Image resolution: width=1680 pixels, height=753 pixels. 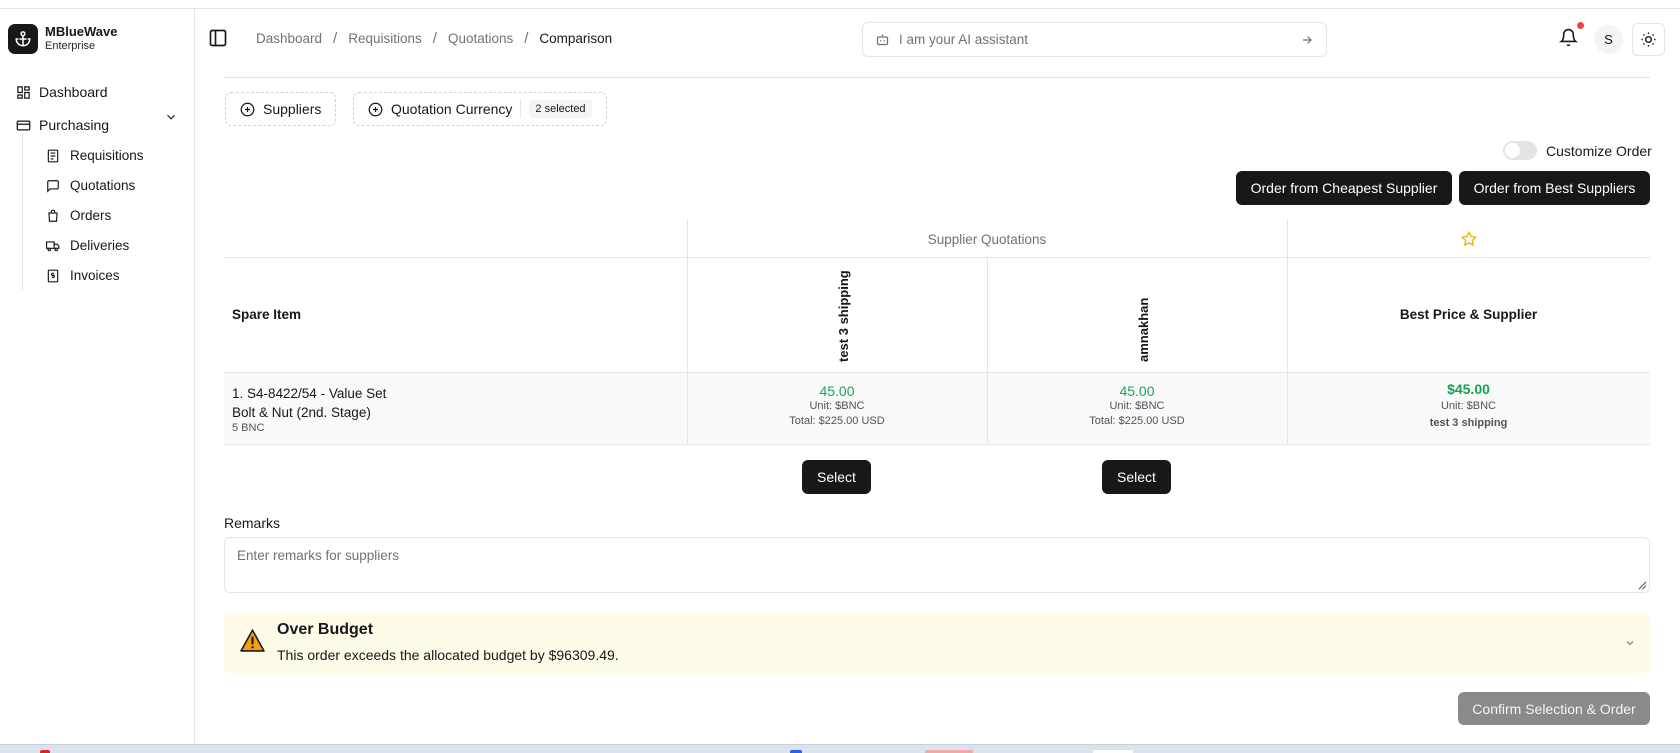 What do you see at coordinates (1554, 708) in the screenshot?
I see `confirm-order-button: Confirm Selection & Order` at bounding box center [1554, 708].